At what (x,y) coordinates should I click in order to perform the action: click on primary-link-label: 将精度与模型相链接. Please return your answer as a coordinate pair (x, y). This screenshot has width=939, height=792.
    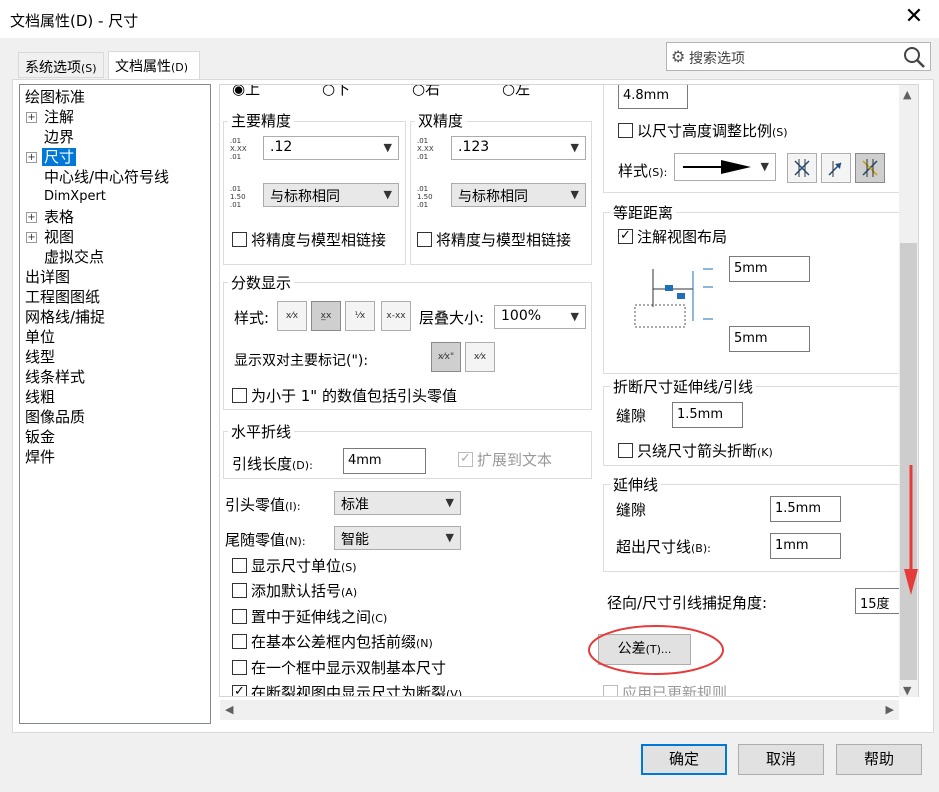
    Looking at the image, I should click on (319, 240).